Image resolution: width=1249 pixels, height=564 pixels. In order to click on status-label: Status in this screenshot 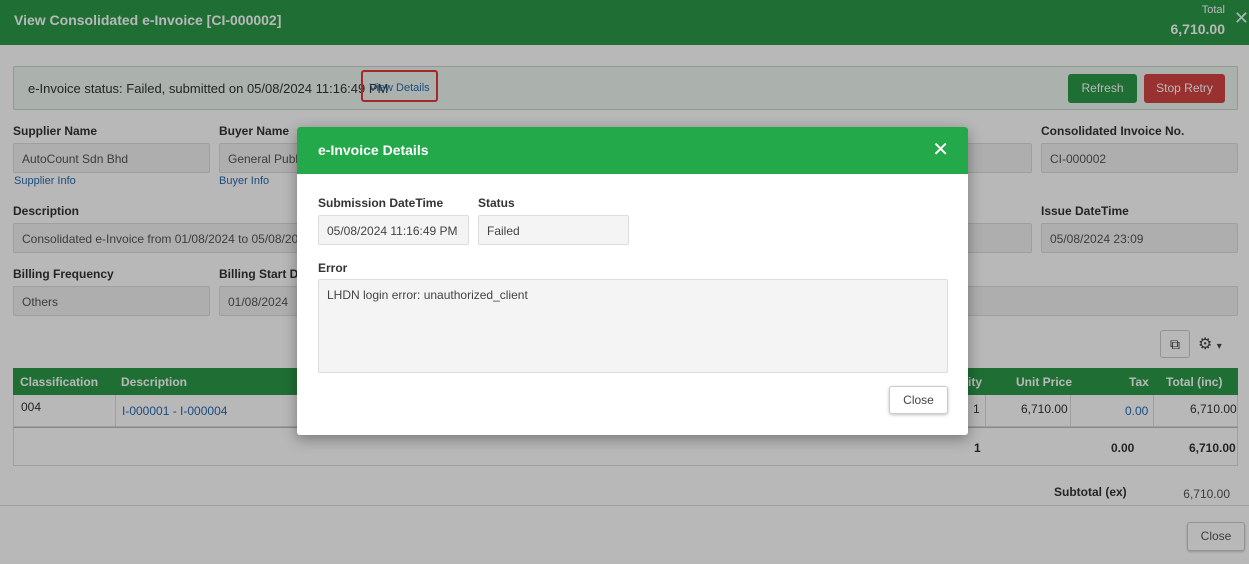, I will do `click(496, 203)`.